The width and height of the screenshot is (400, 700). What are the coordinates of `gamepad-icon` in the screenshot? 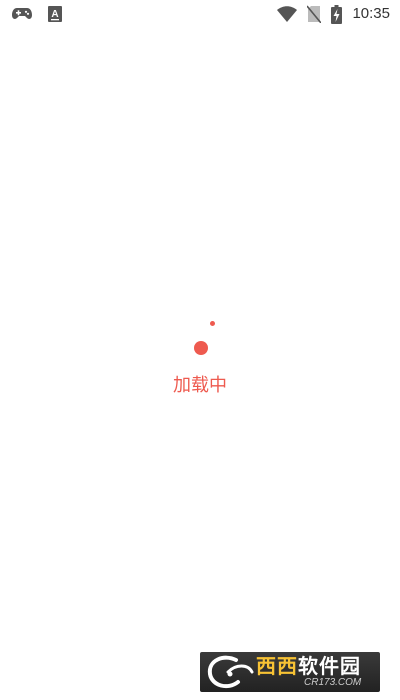 It's located at (22, 14).